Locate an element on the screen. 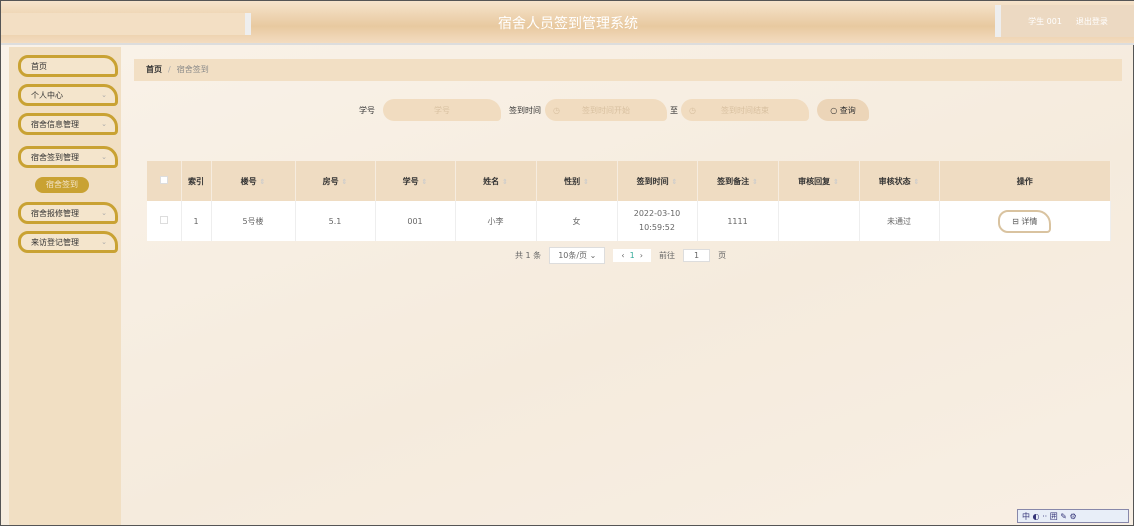 This screenshot has height=526, width=1134. start-time-input: ◷ 签到时间开始 is located at coordinates (606, 110).